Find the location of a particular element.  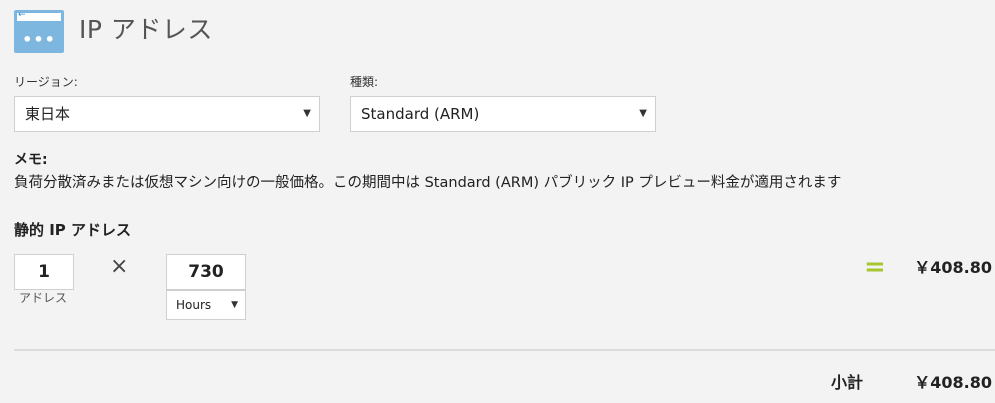

tier-label: 種類: is located at coordinates (364, 82).